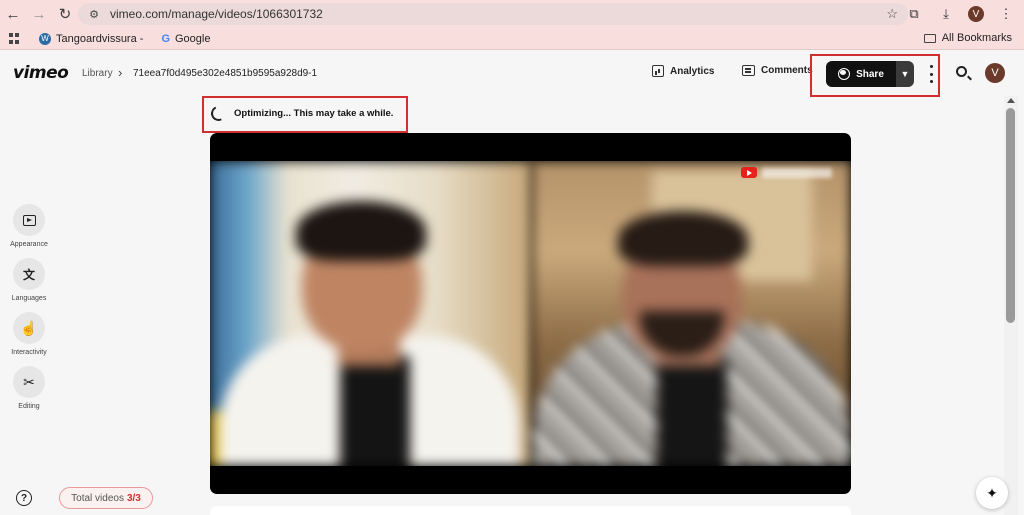 The height and width of the screenshot is (515, 1024). Describe the element at coordinates (97, 498) in the screenshot. I see `total-videos-label: Total videos` at that location.